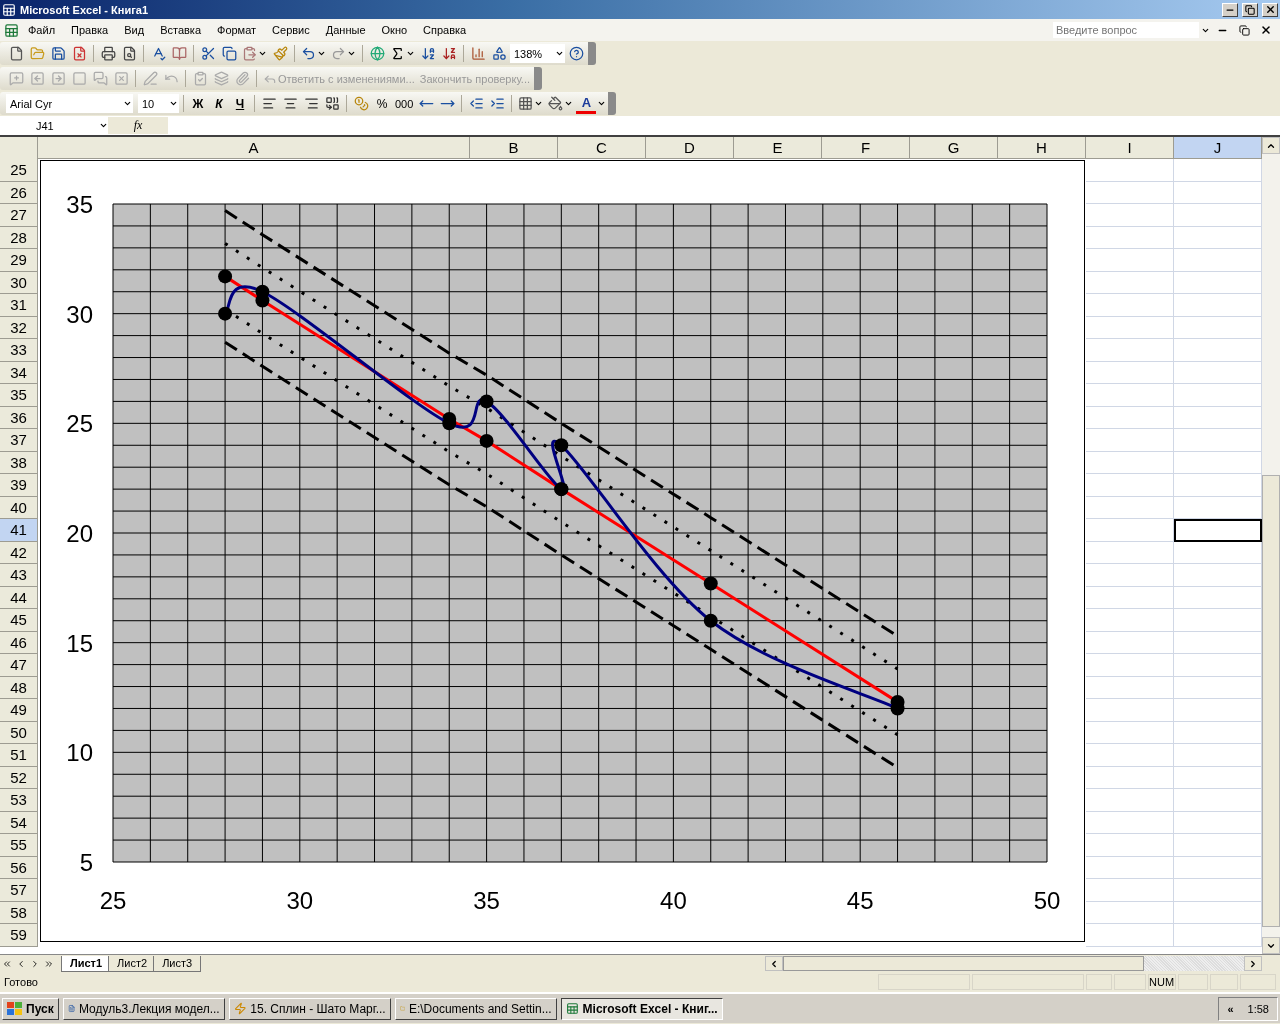 The width and height of the screenshot is (1280, 1024). I want to click on row-header: 43, so click(19, 575).